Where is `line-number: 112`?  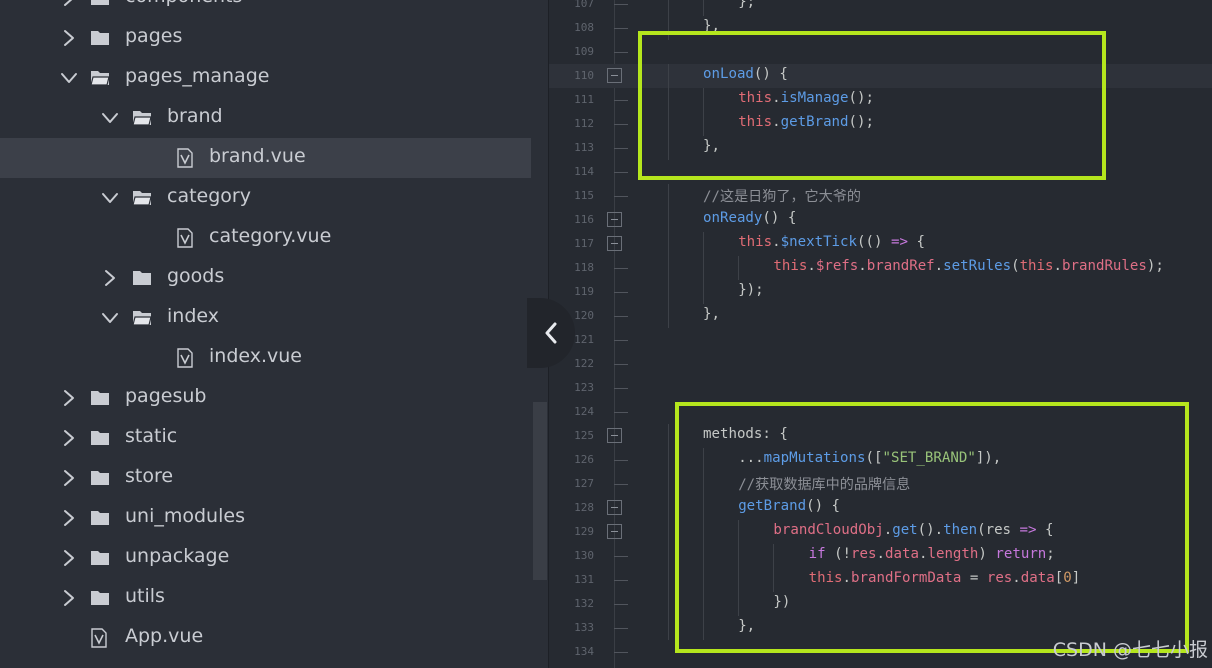
line-number: 112 is located at coordinates (584, 123).